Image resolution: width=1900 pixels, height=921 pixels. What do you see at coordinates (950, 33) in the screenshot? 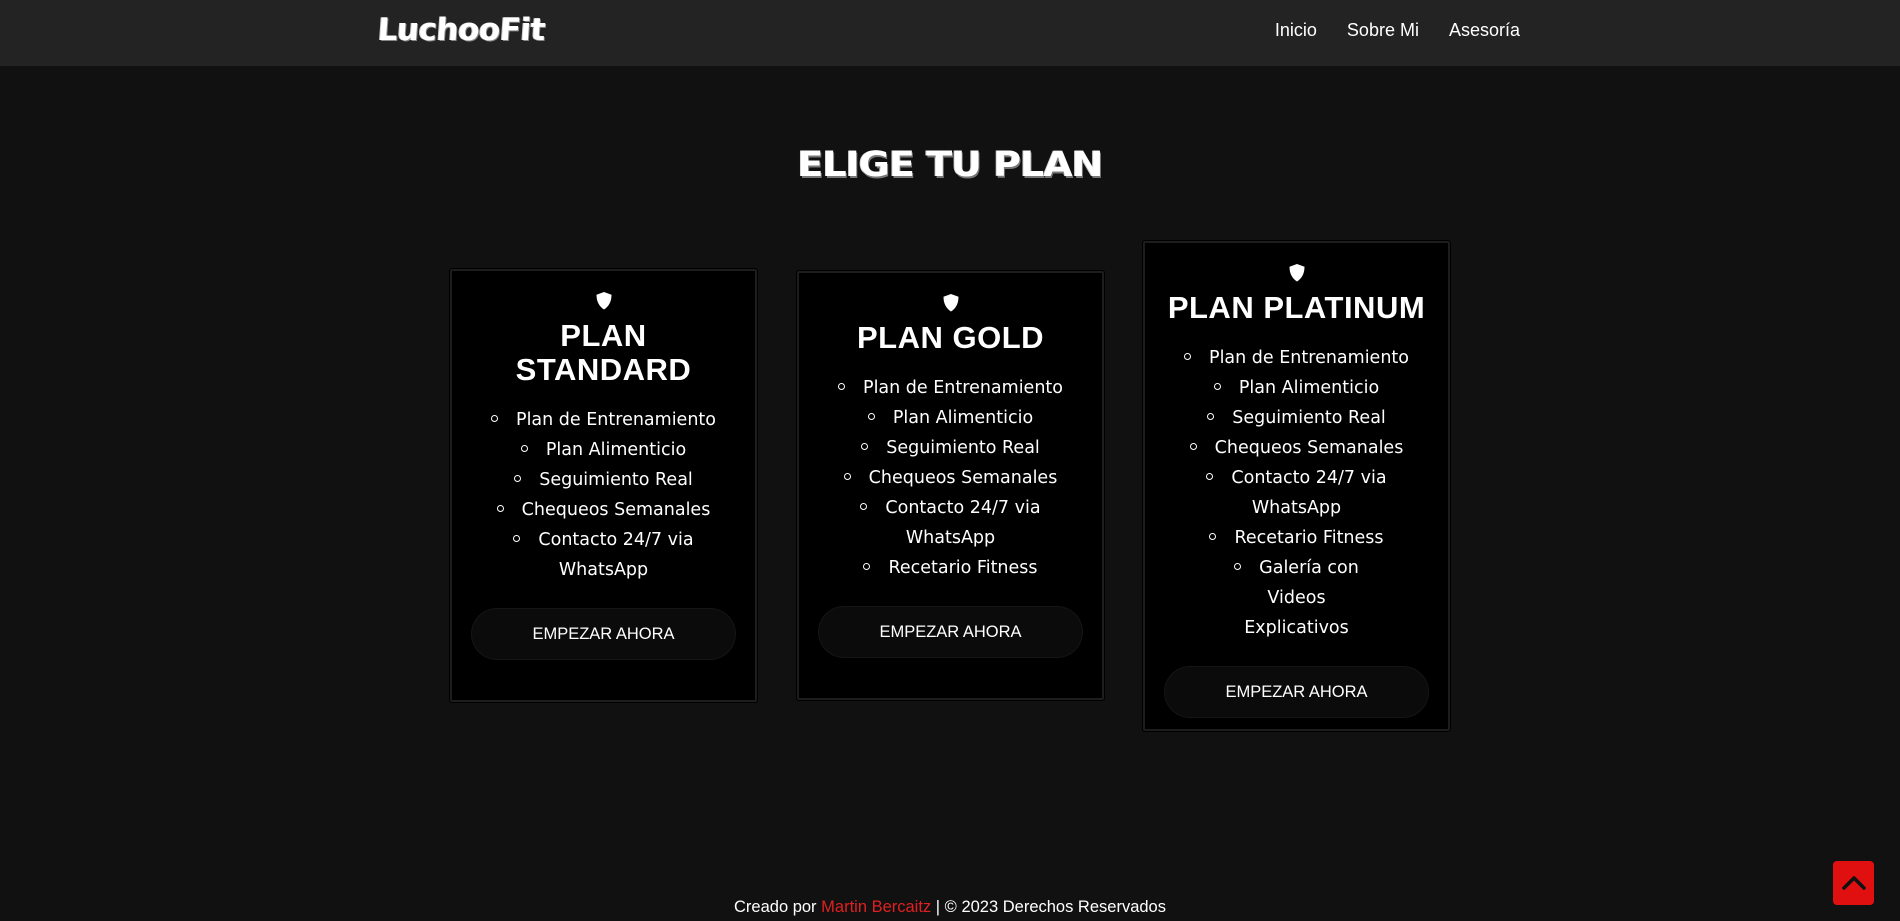
I see `navbar: LuchooFit Inicio Sobre Mi Asesoría` at bounding box center [950, 33].